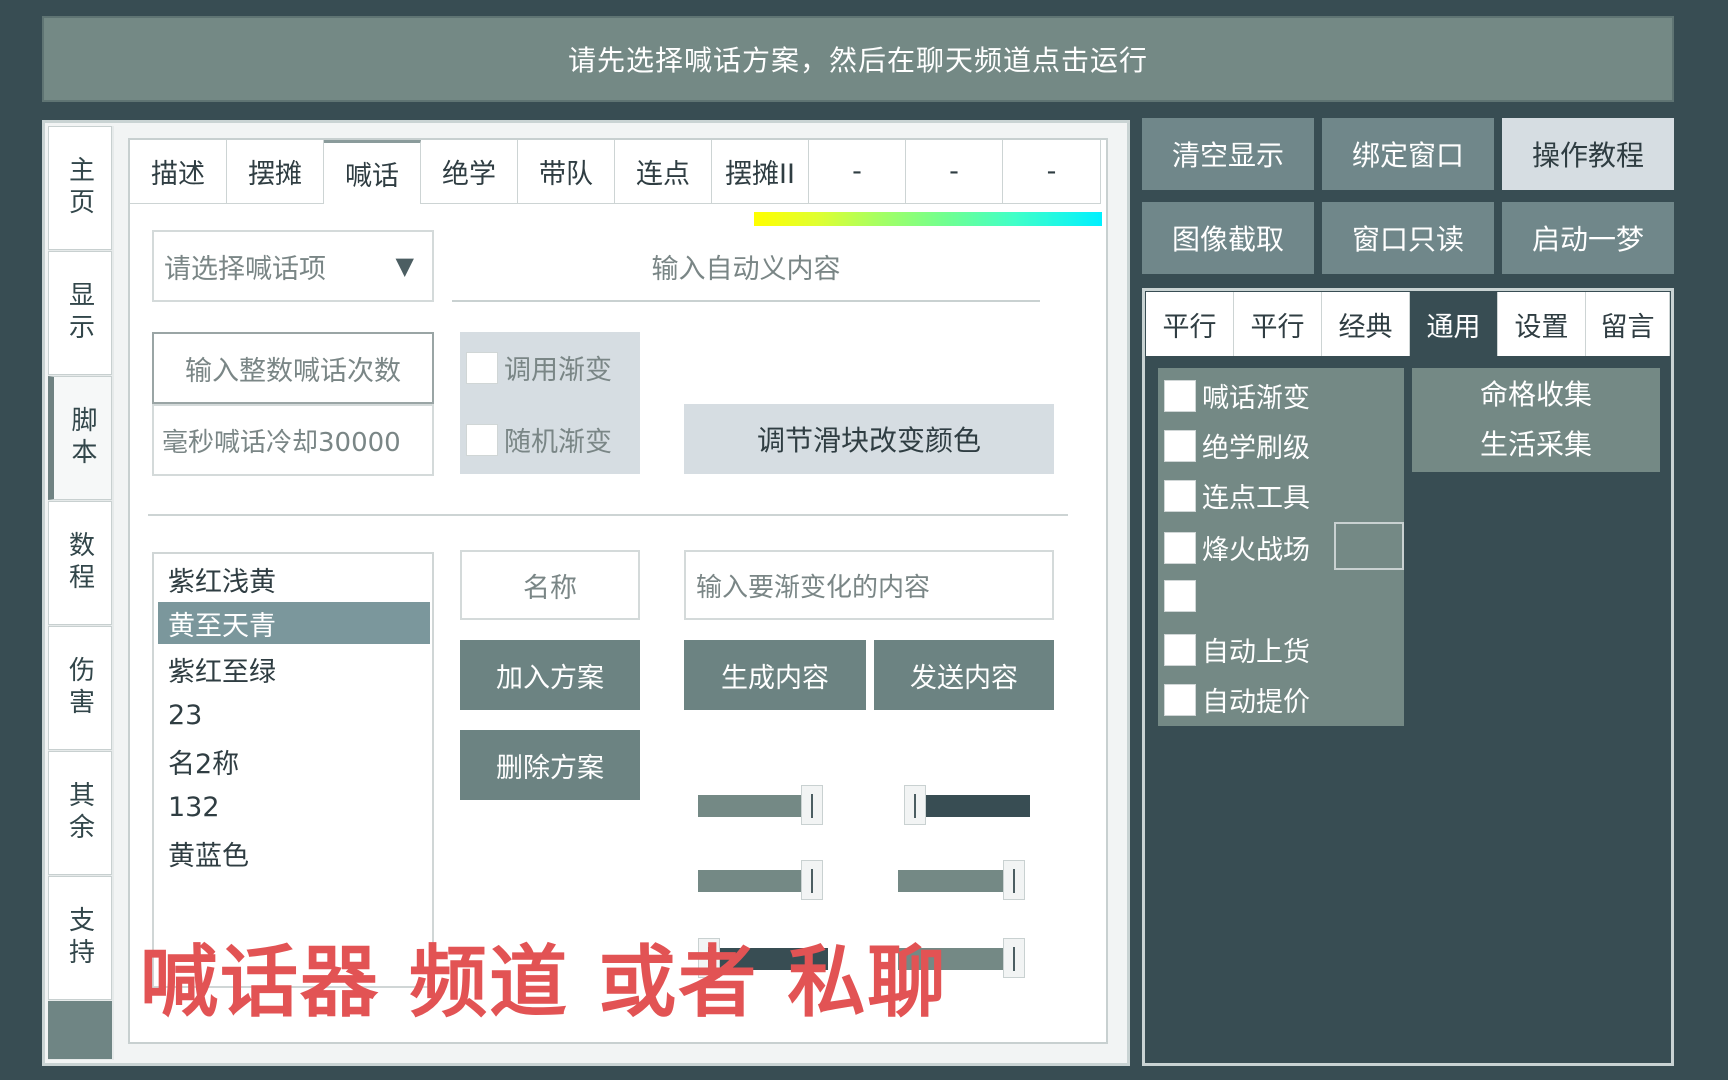 The width and height of the screenshot is (1728, 1080). I want to click on collect-panel: 命格收集 生活采集, so click(1536, 420).